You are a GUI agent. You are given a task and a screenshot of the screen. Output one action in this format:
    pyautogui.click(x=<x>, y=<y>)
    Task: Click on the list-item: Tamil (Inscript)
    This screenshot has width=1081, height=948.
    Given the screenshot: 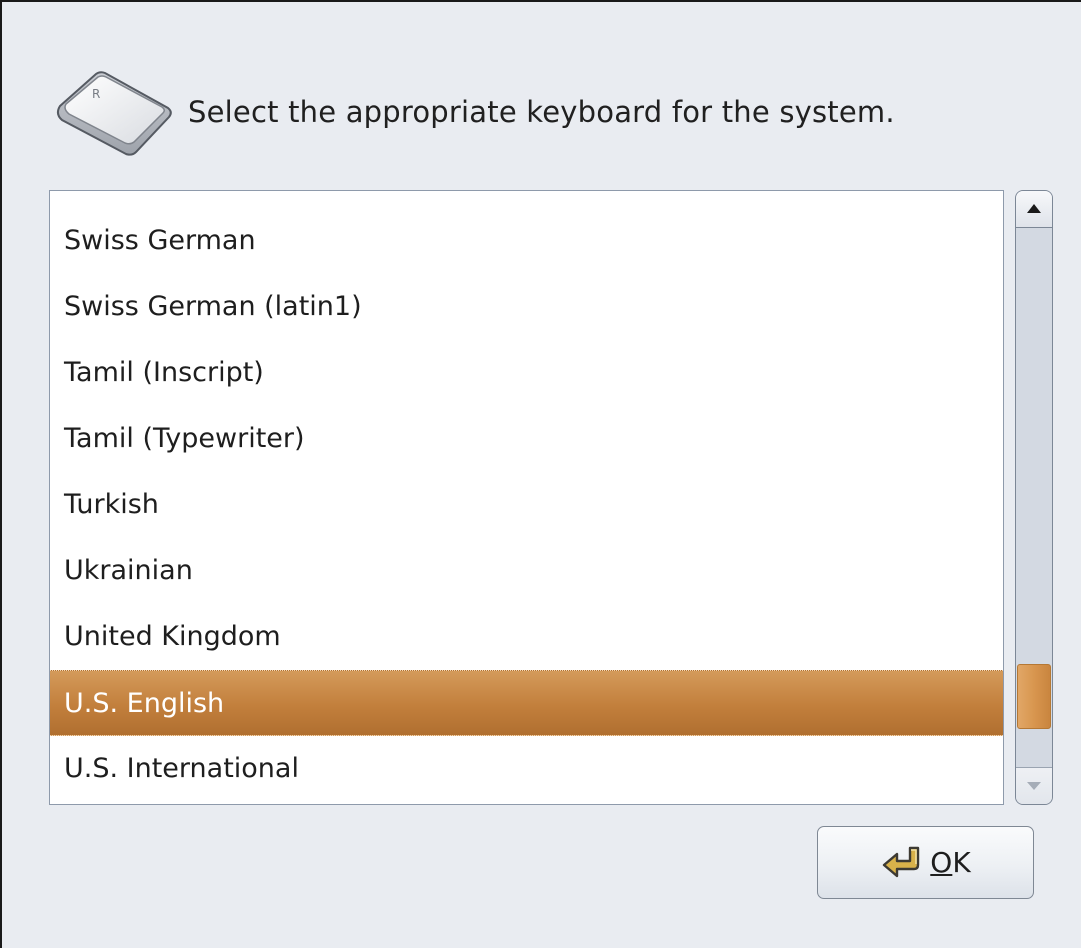 What is the action you would take?
    pyautogui.click(x=526, y=373)
    